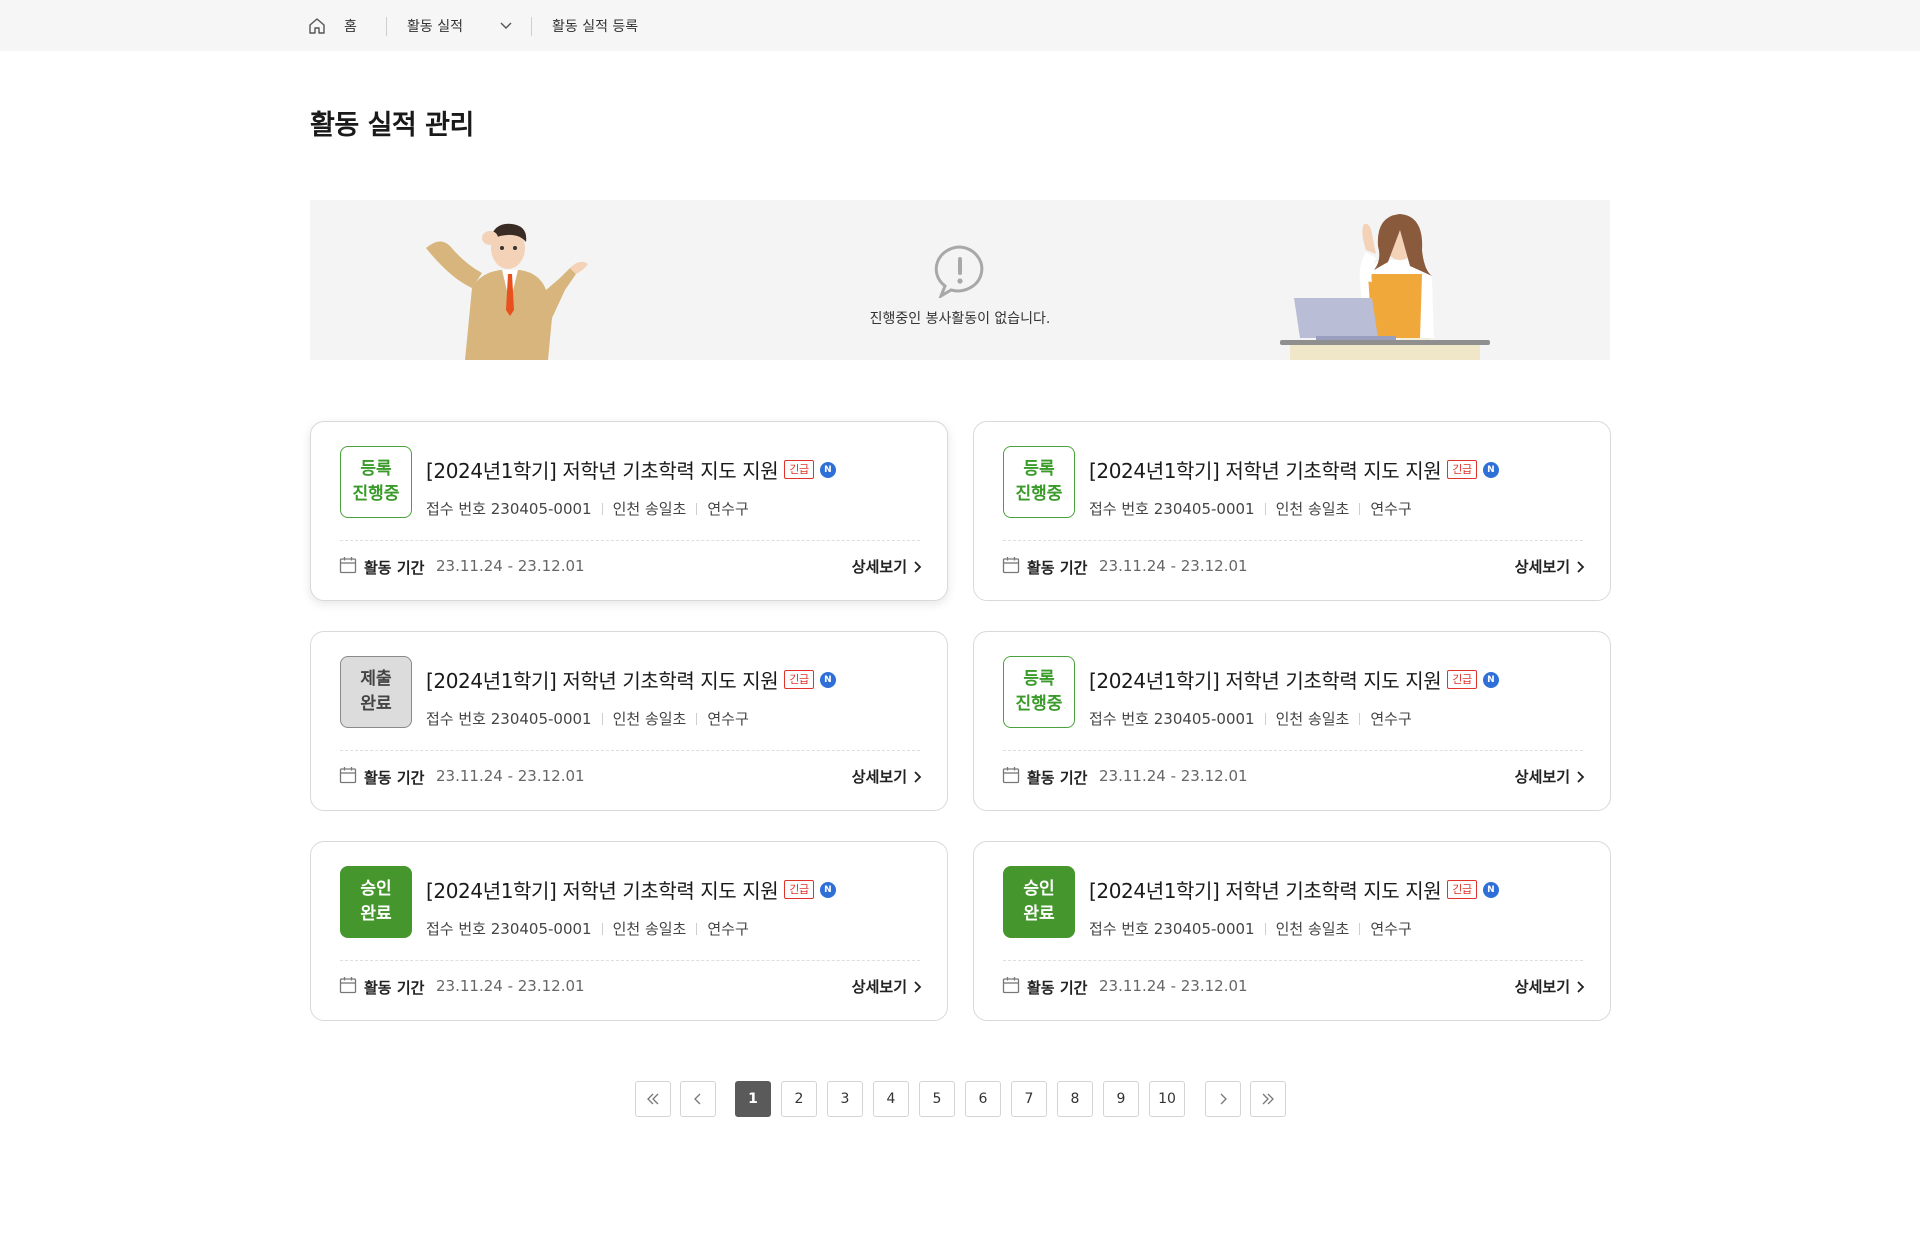  Describe the element at coordinates (376, 692) in the screenshot. I see `status-badge: 제출 완료` at that location.